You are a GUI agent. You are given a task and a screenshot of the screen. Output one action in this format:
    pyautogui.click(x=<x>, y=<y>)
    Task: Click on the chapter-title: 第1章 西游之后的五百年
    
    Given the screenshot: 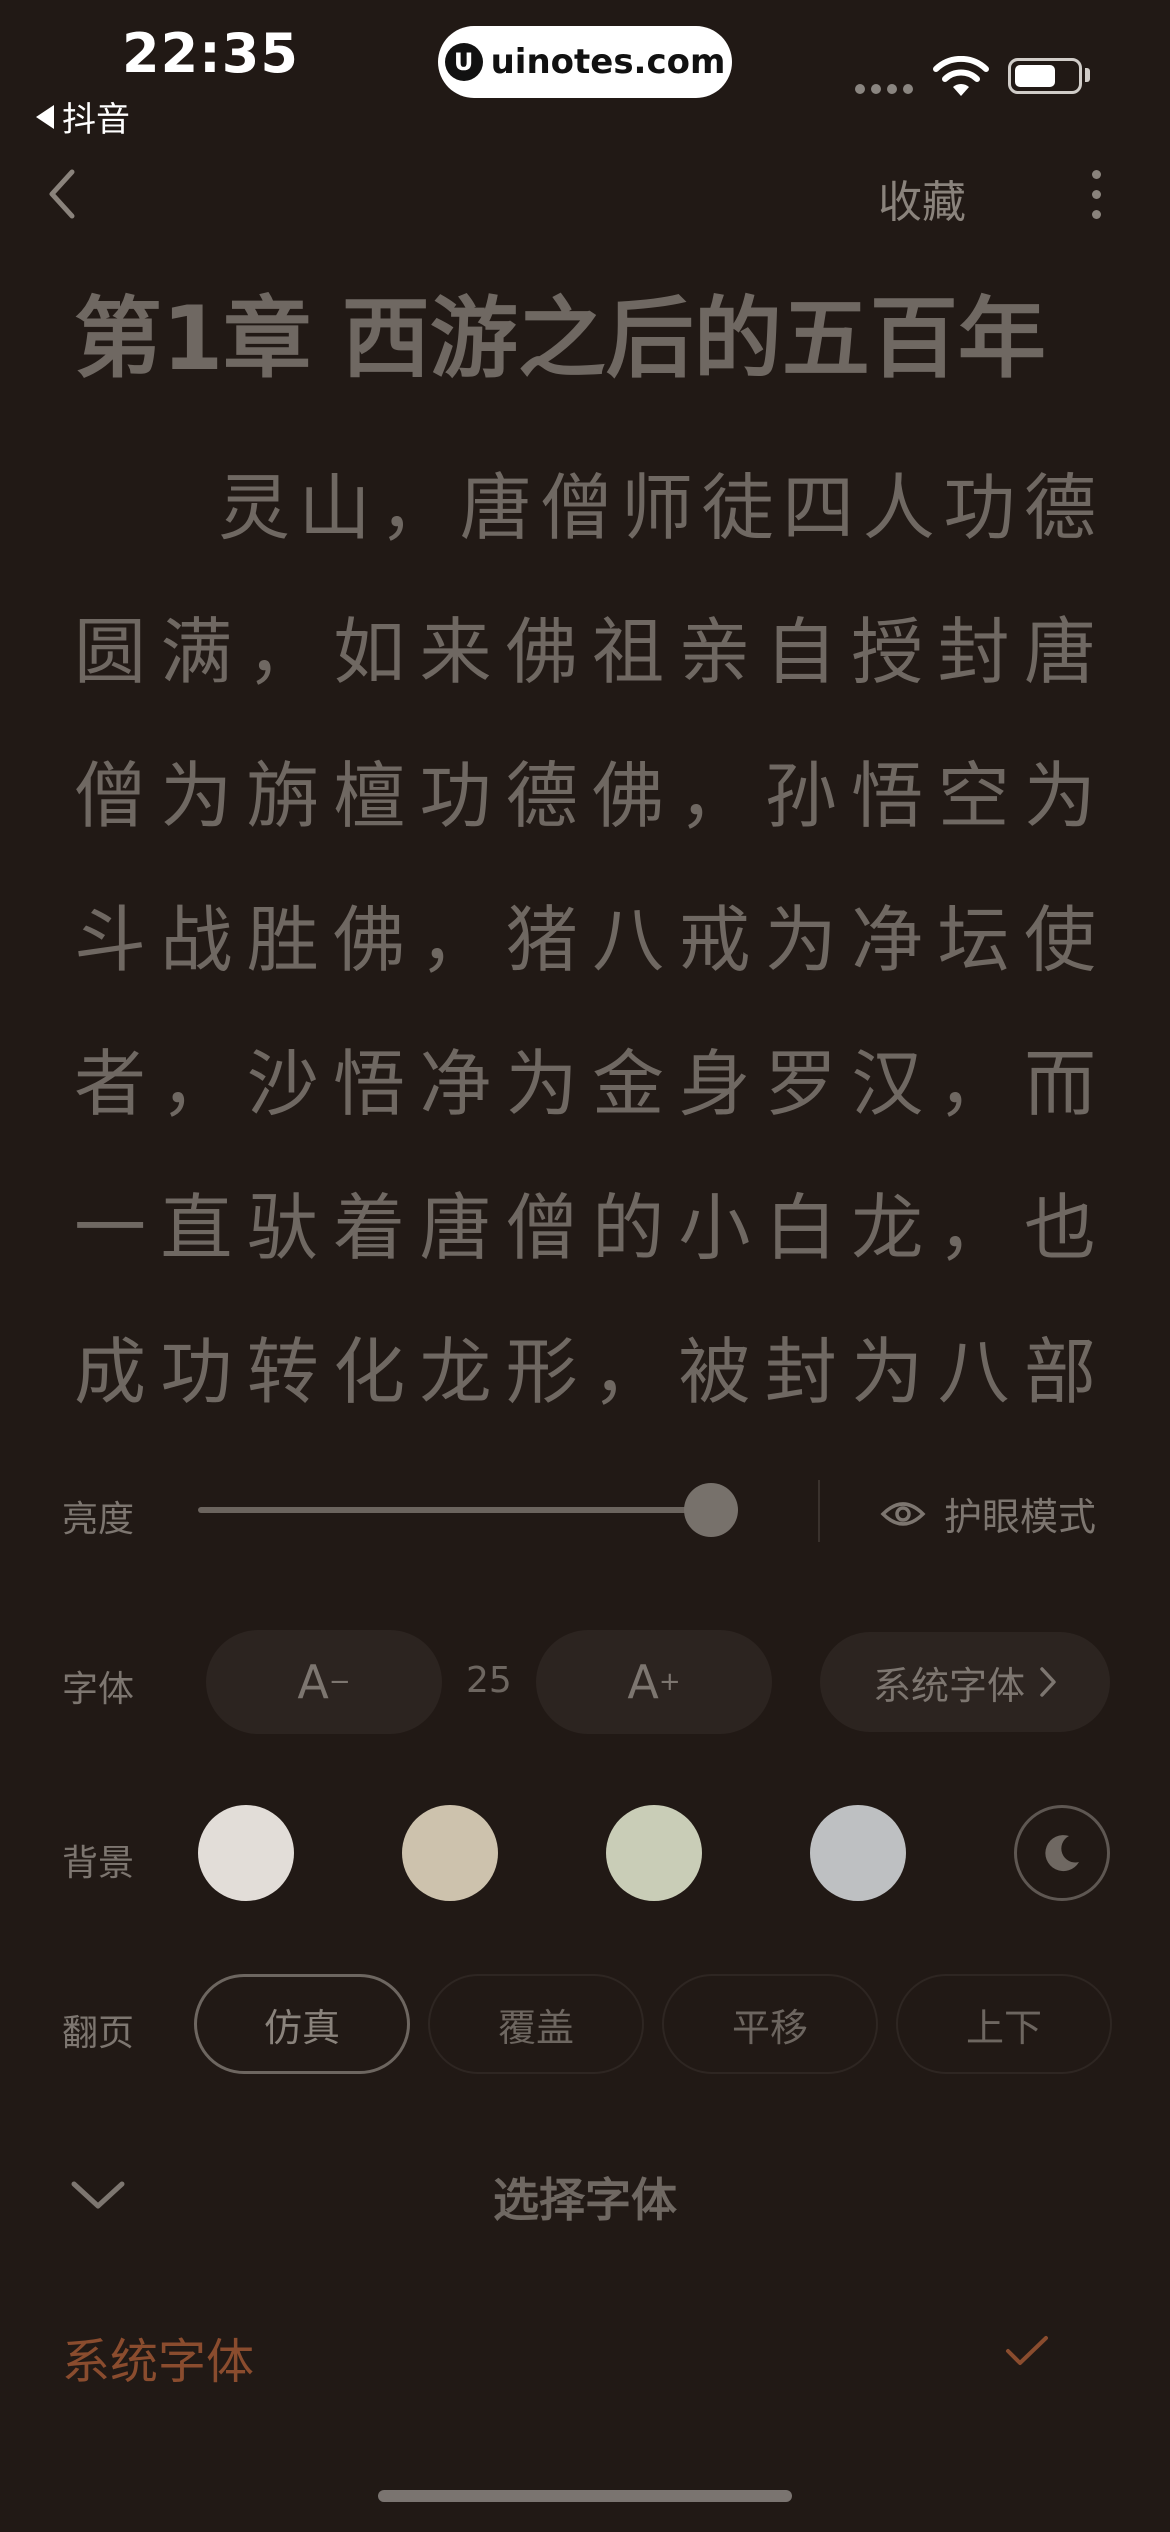 What is the action you would take?
    pyautogui.click(x=560, y=338)
    